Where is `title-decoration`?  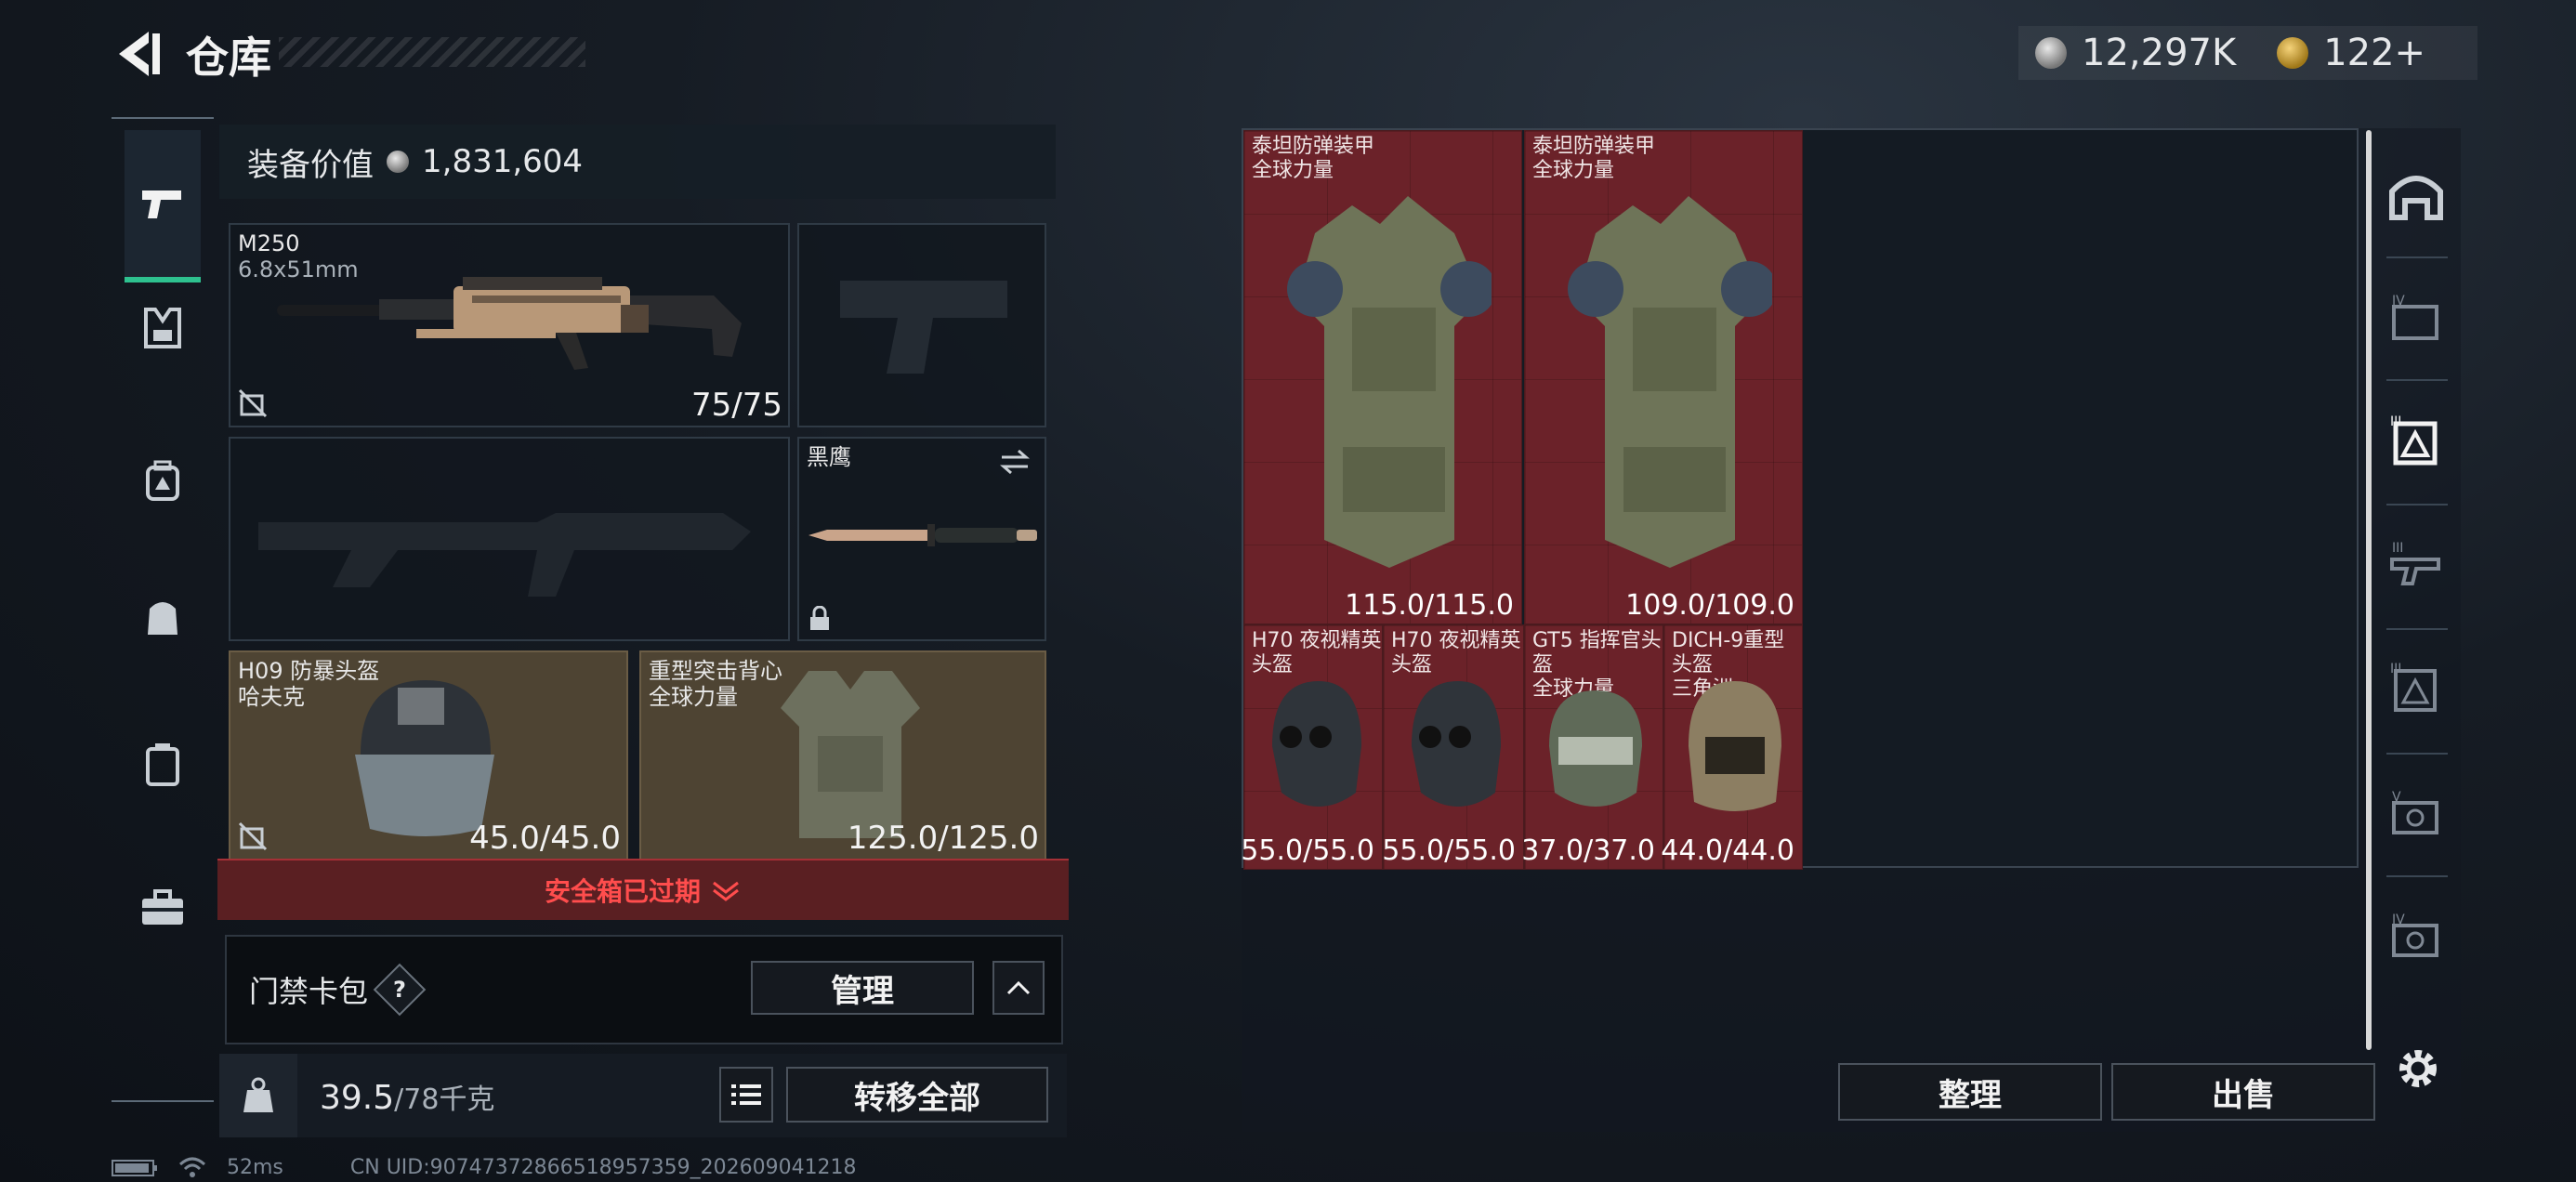
title-decoration is located at coordinates (432, 52).